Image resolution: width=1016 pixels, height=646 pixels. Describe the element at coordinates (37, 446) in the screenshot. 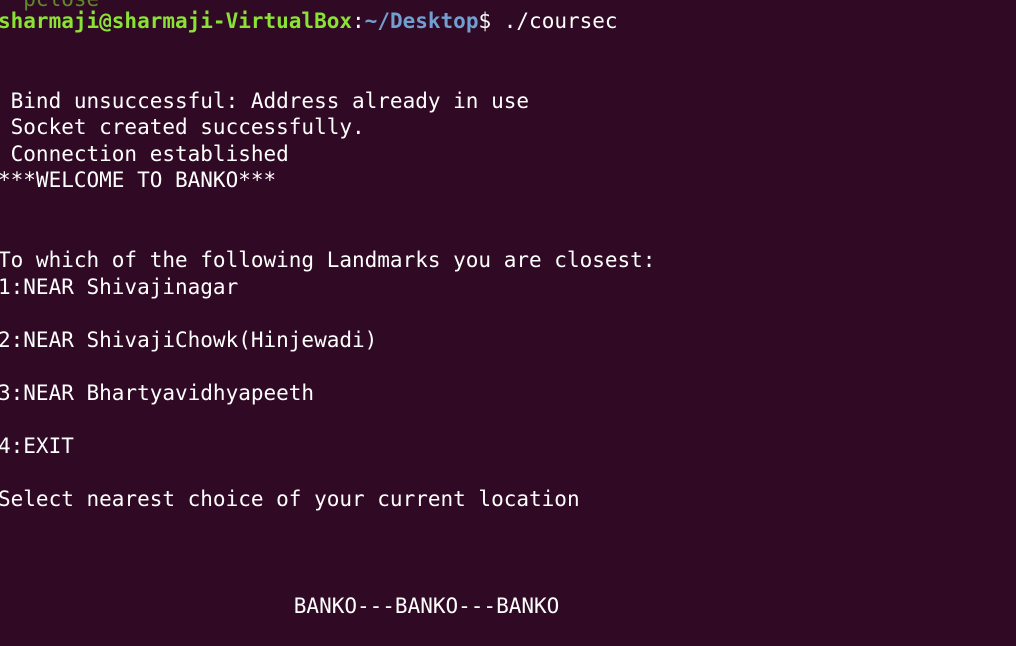

I see `menu-option-4: 4:EXIT` at that location.